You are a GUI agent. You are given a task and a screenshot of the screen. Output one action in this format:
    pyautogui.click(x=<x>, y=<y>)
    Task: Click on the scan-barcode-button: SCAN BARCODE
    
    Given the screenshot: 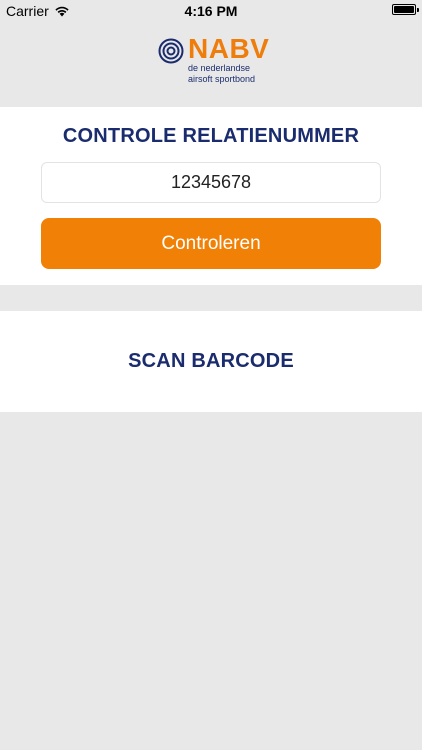 What is the action you would take?
    pyautogui.click(x=211, y=361)
    